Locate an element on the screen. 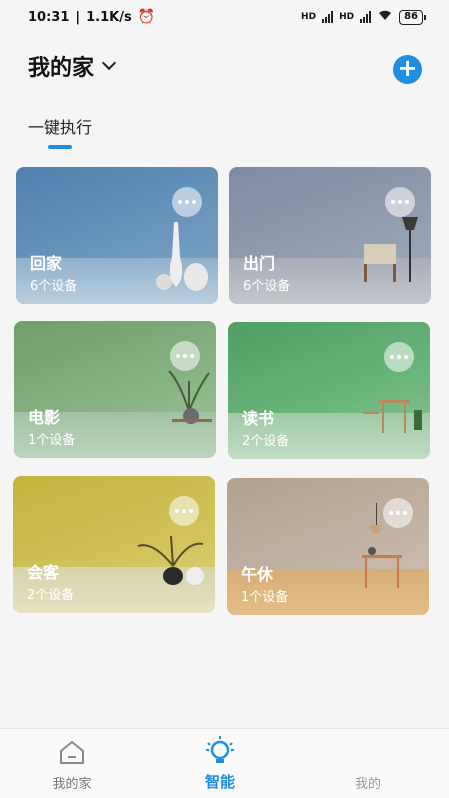 This screenshot has width=449, height=798. status-left: 10:31 | 1.1K/s ⏰ is located at coordinates (91, 17).